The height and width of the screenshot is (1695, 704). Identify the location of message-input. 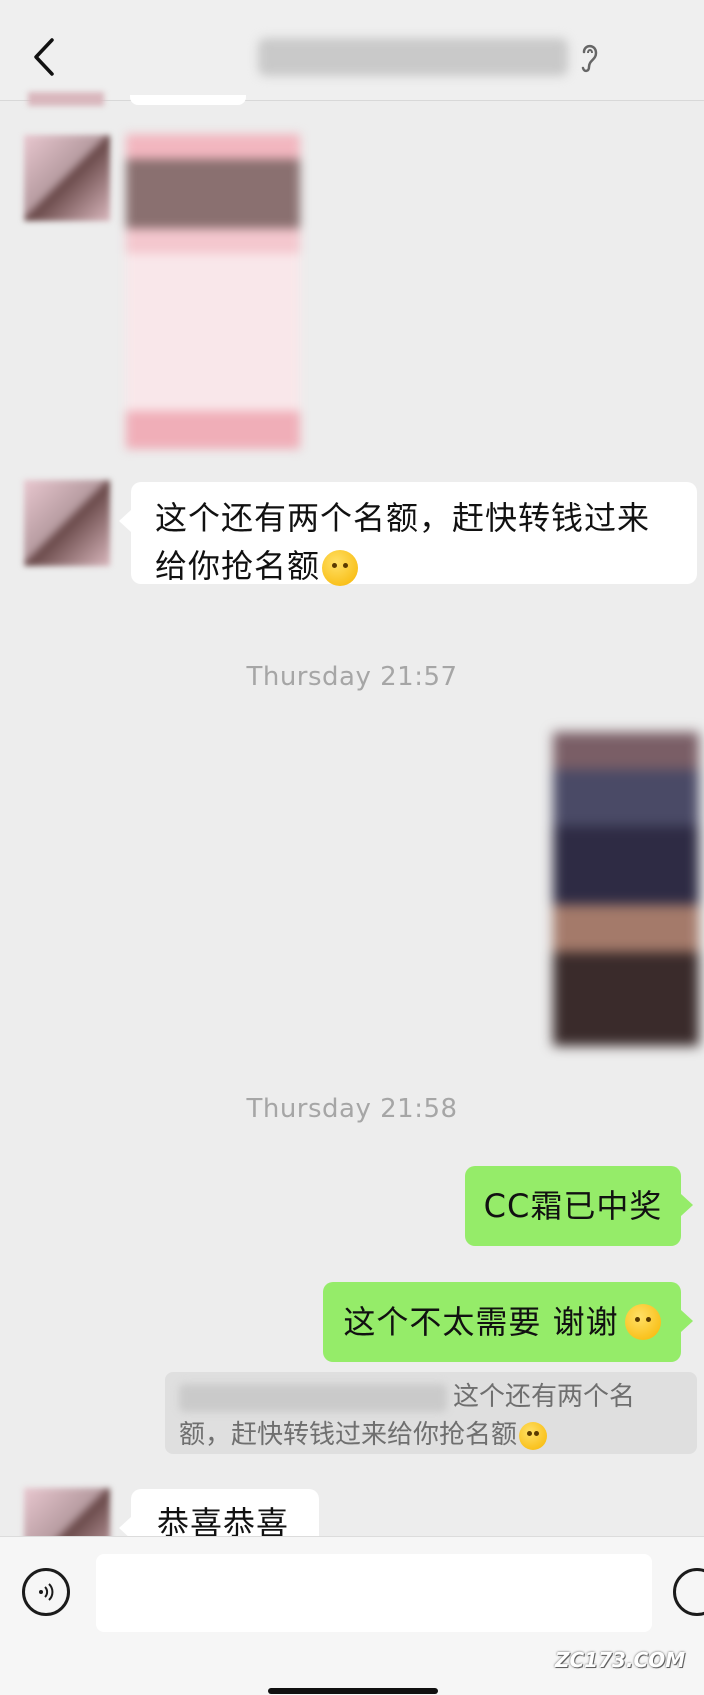
(374, 1593).